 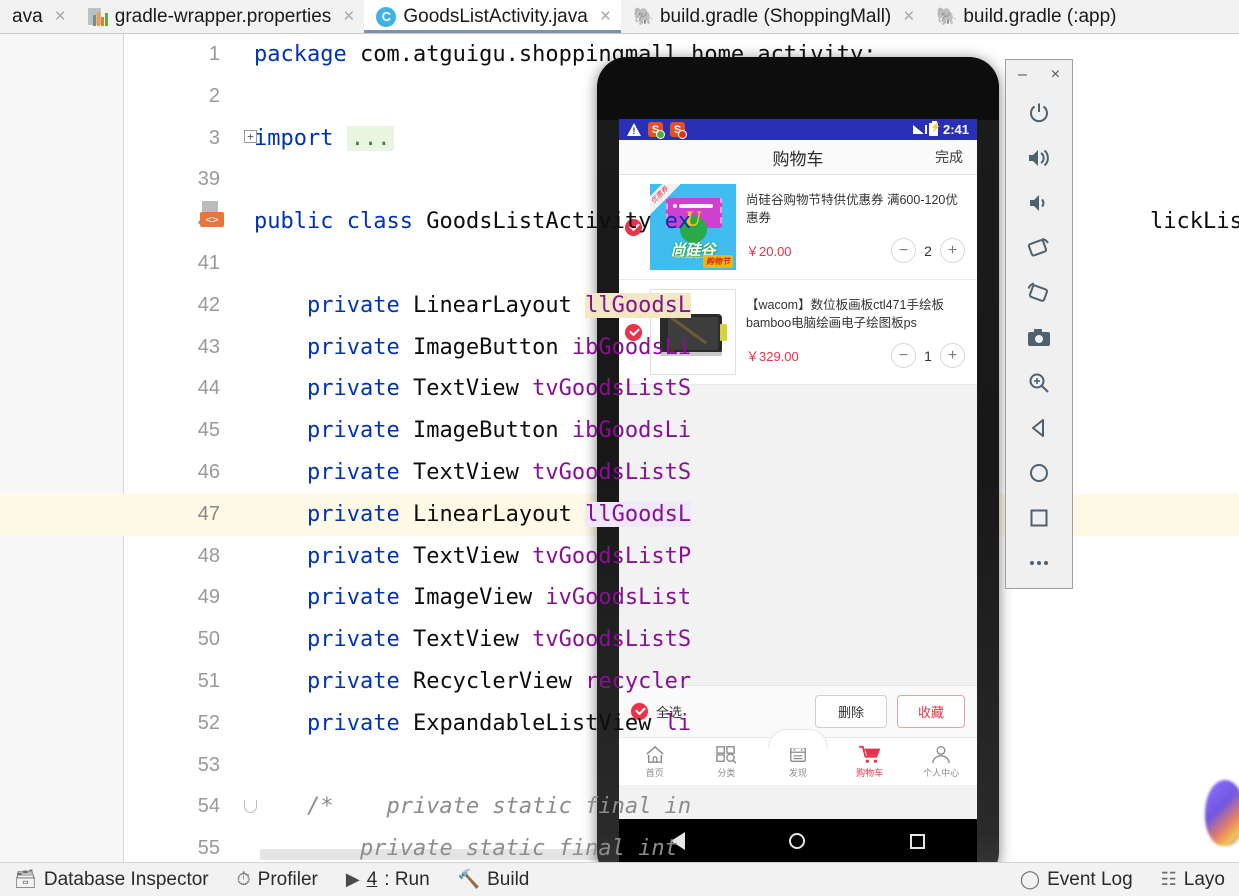 I want to click on tab-label: 个人中心, so click(x=941, y=772).